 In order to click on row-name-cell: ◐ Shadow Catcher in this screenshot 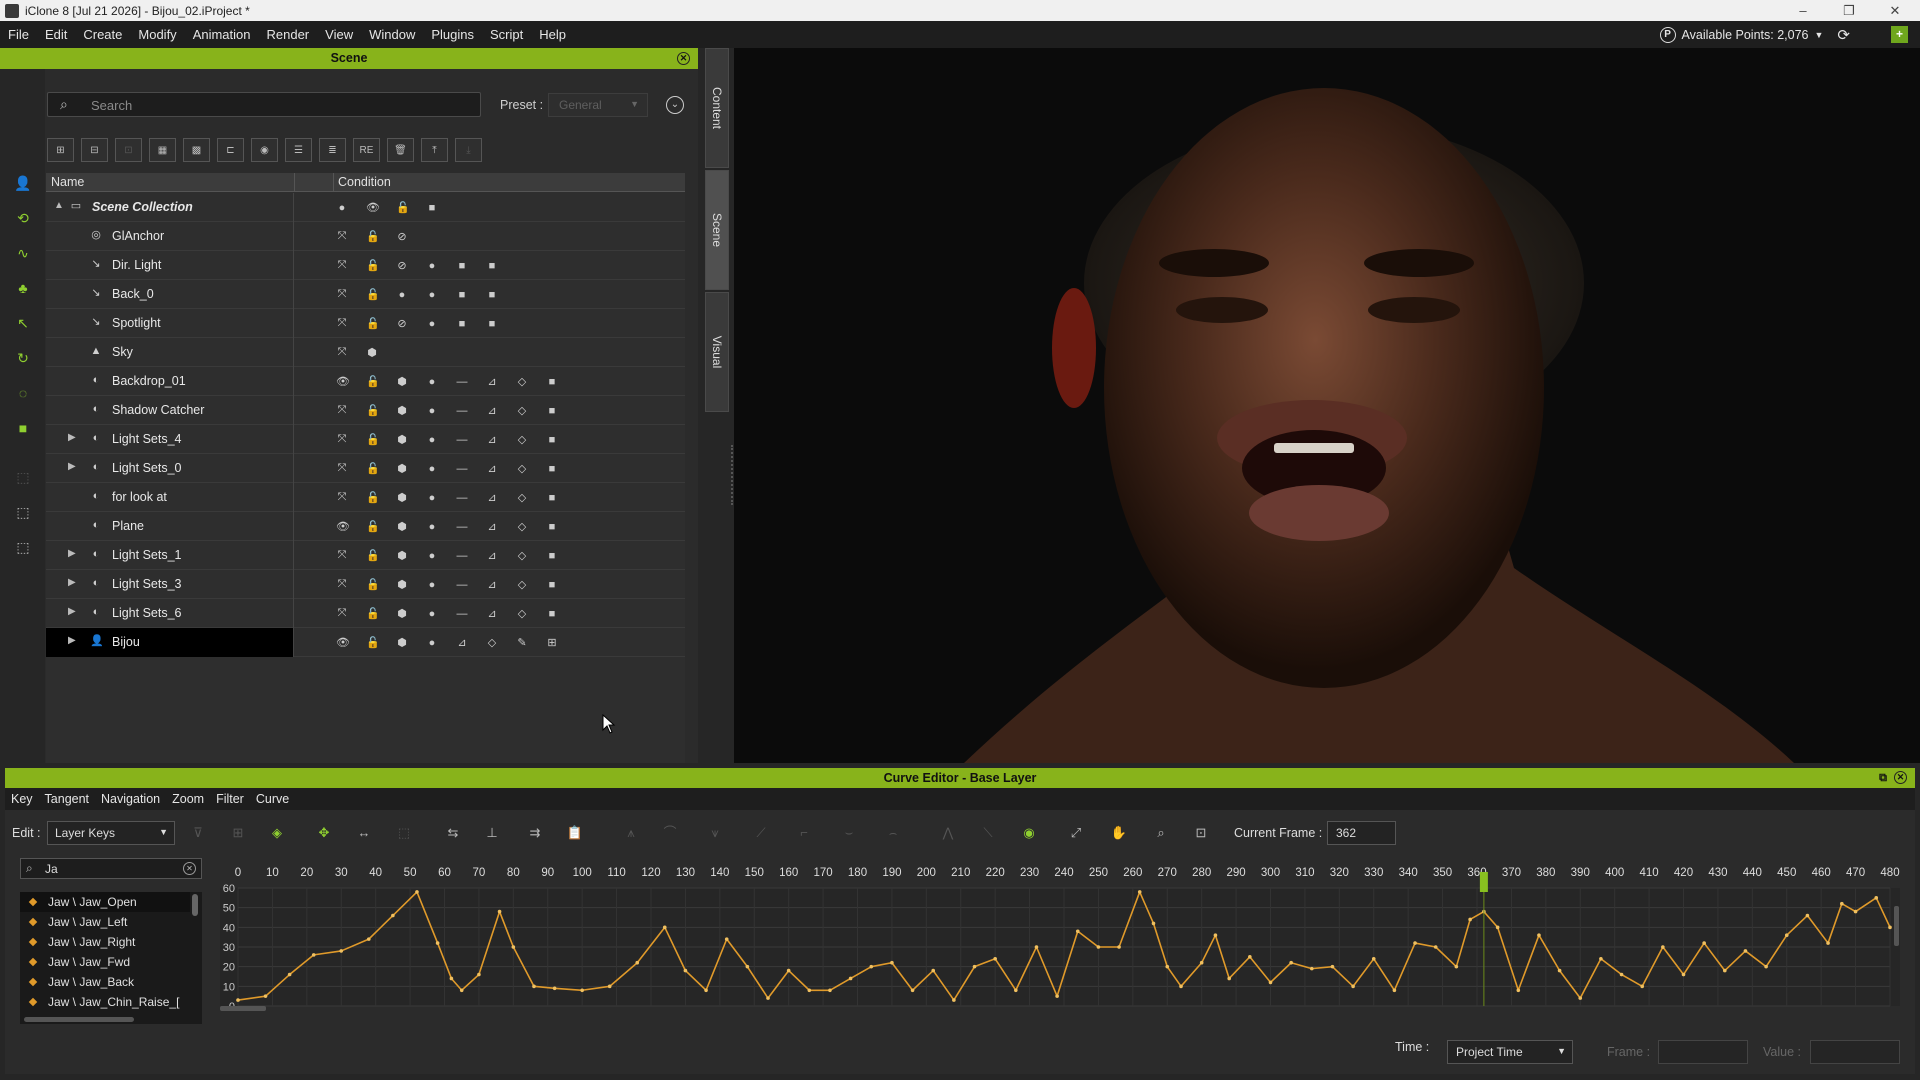, I will do `click(170, 410)`.